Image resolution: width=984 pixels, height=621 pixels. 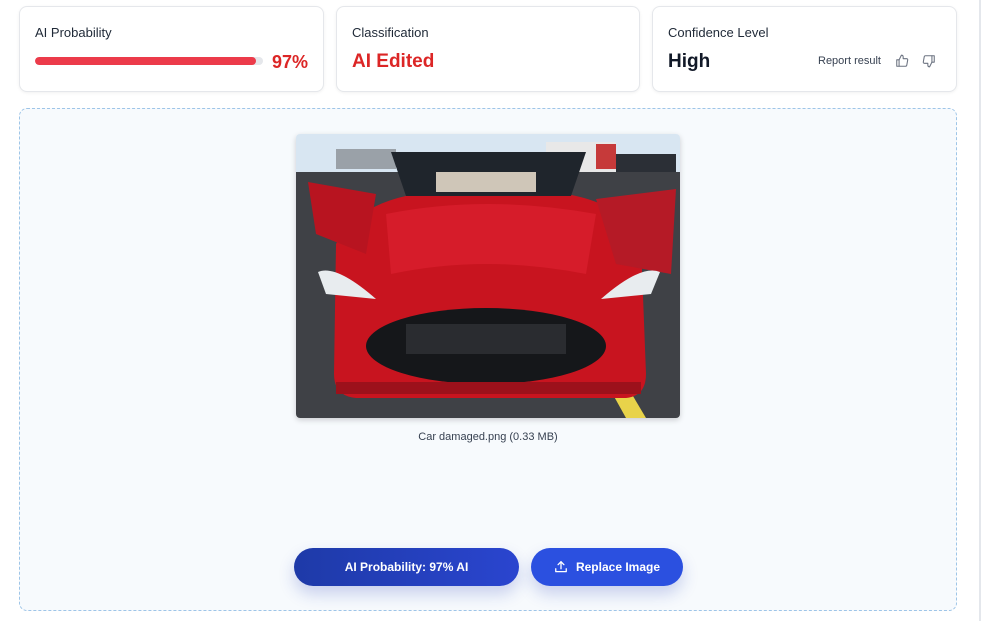 What do you see at coordinates (390, 32) in the screenshot?
I see `classification-label: Classification` at bounding box center [390, 32].